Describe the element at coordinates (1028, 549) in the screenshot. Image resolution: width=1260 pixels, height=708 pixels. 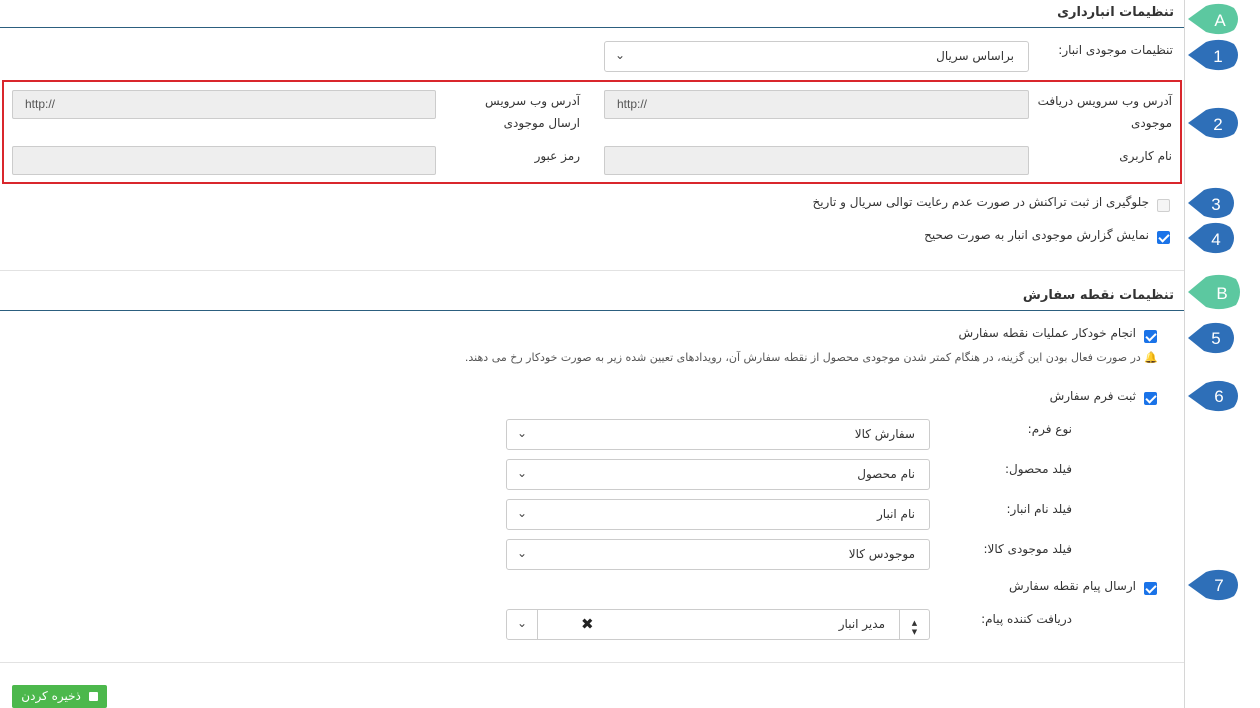
I see `stock-field-label: فیلد موجودی کالا:` at that location.